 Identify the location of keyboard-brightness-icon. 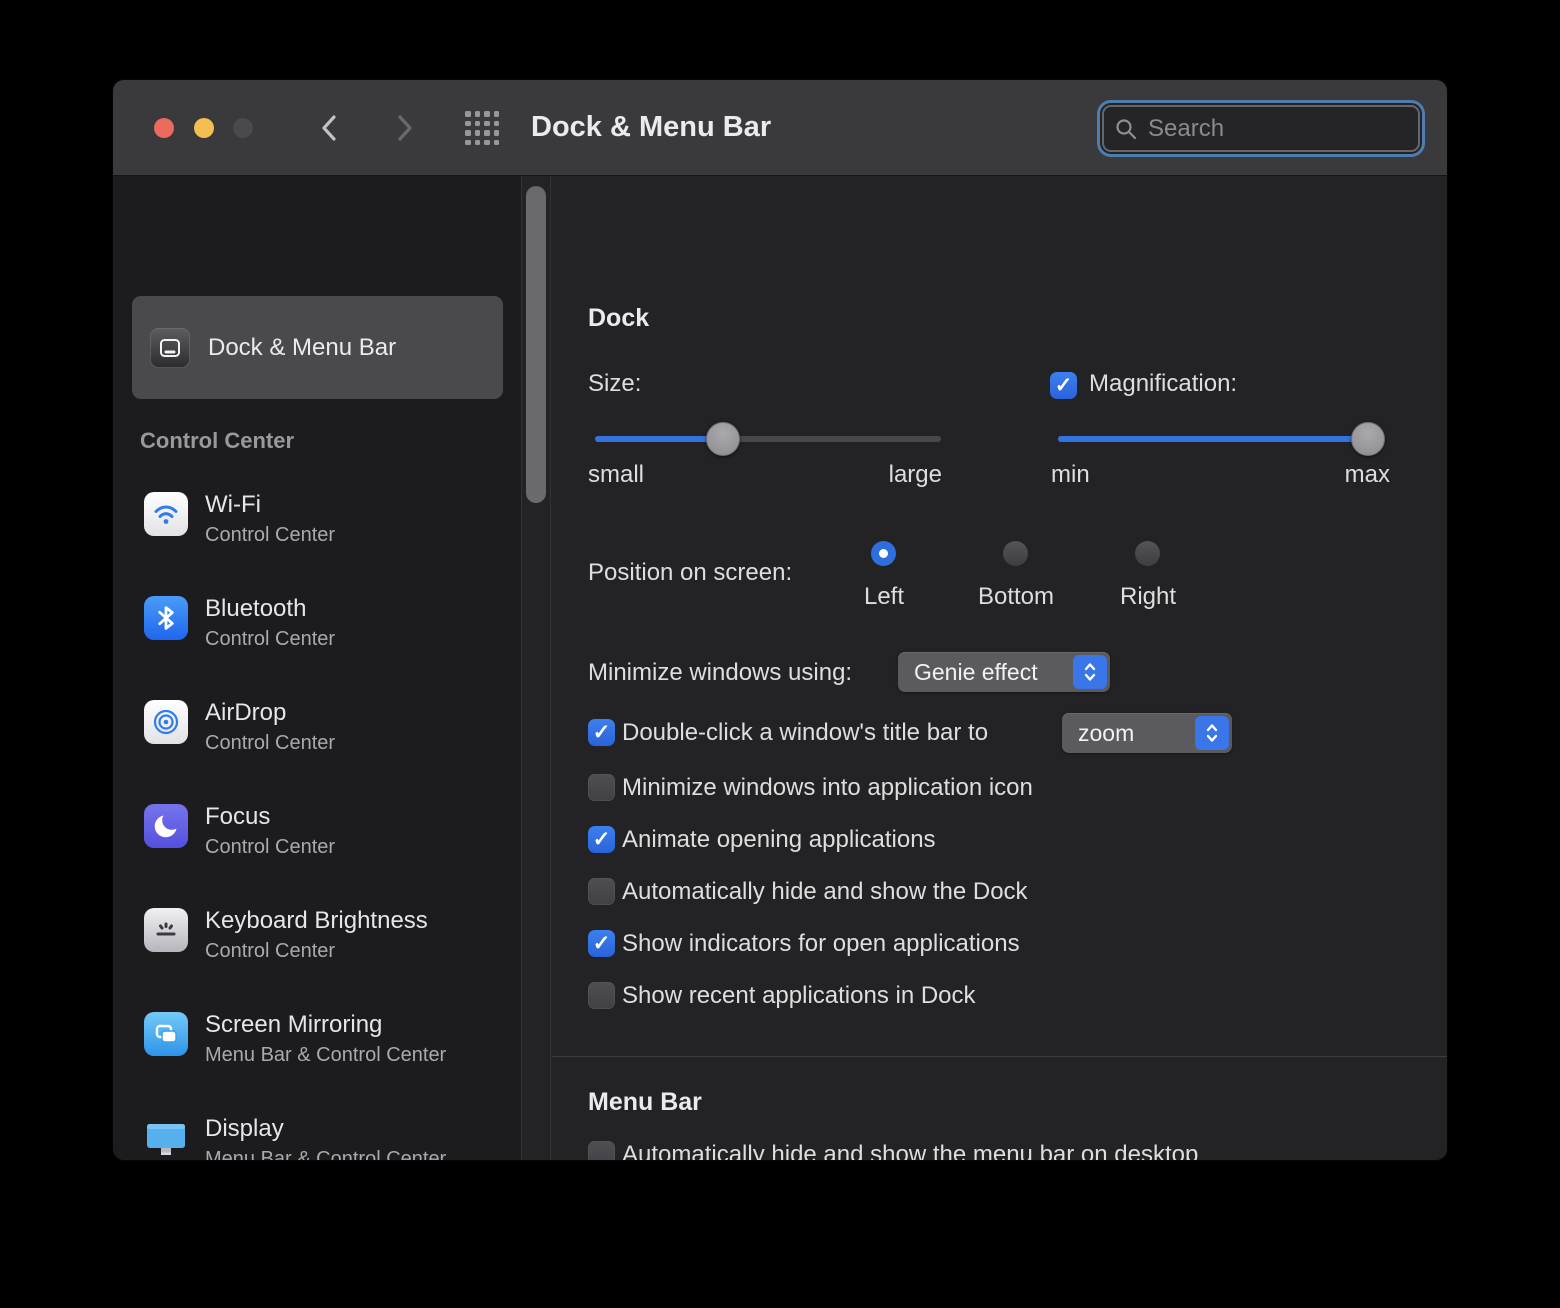
(166, 930).